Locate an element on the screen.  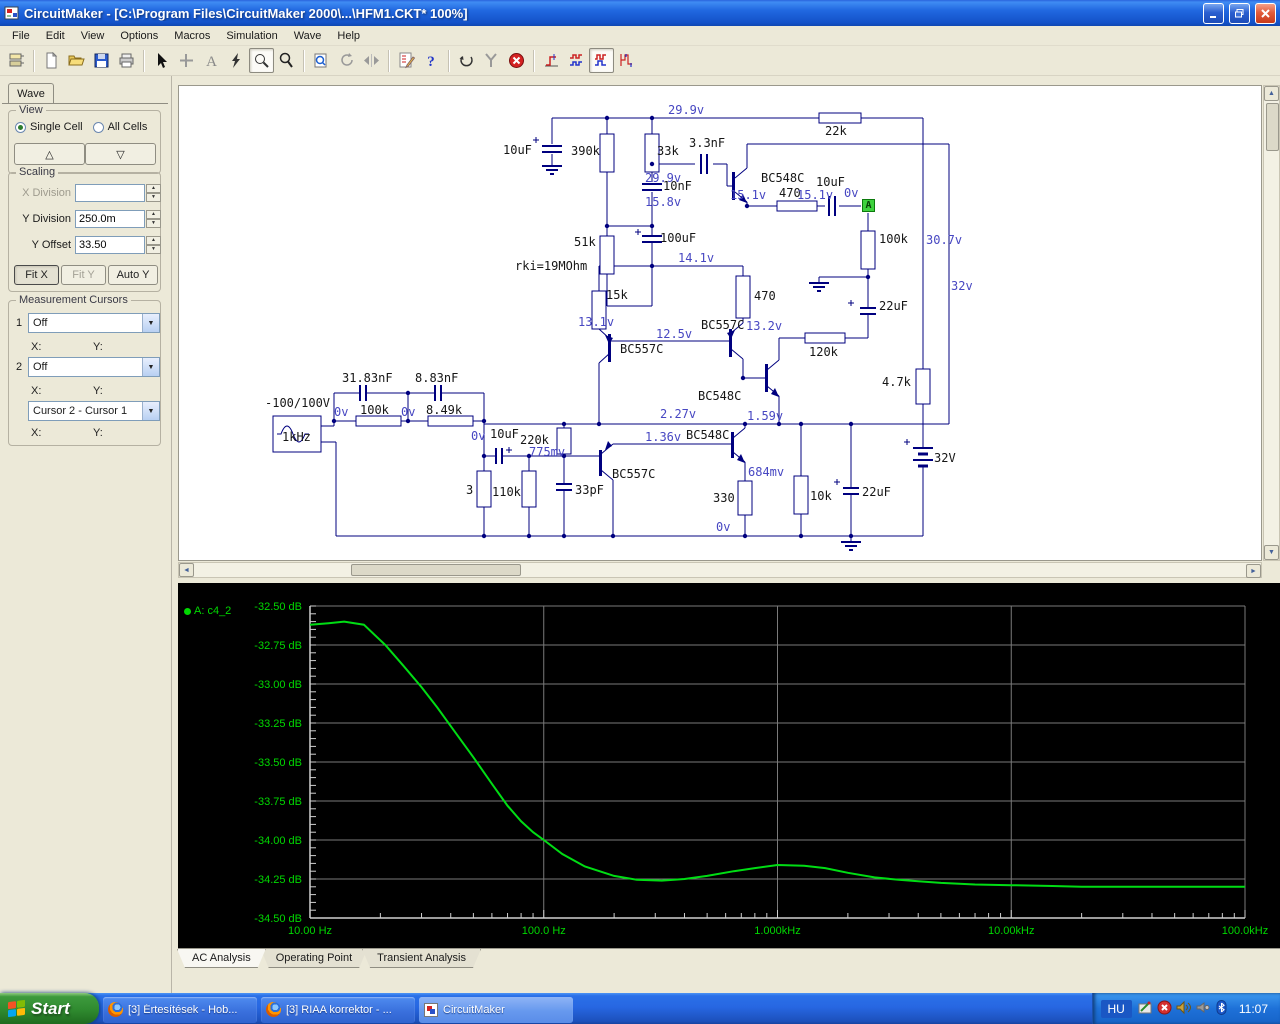
scroll-left-arrow: ◄ is located at coordinates (186, 570).